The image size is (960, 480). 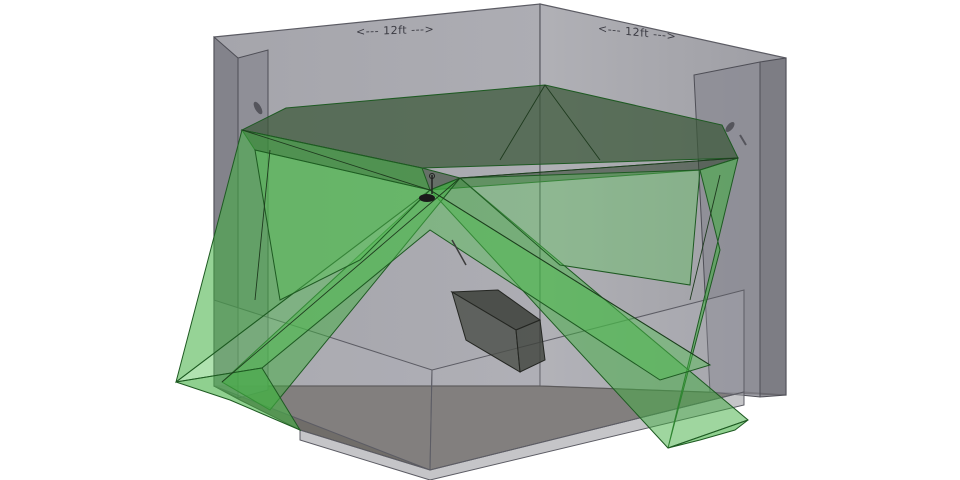 What do you see at coordinates (427, 198) in the screenshot?
I see `ceiling-sensor` at bounding box center [427, 198].